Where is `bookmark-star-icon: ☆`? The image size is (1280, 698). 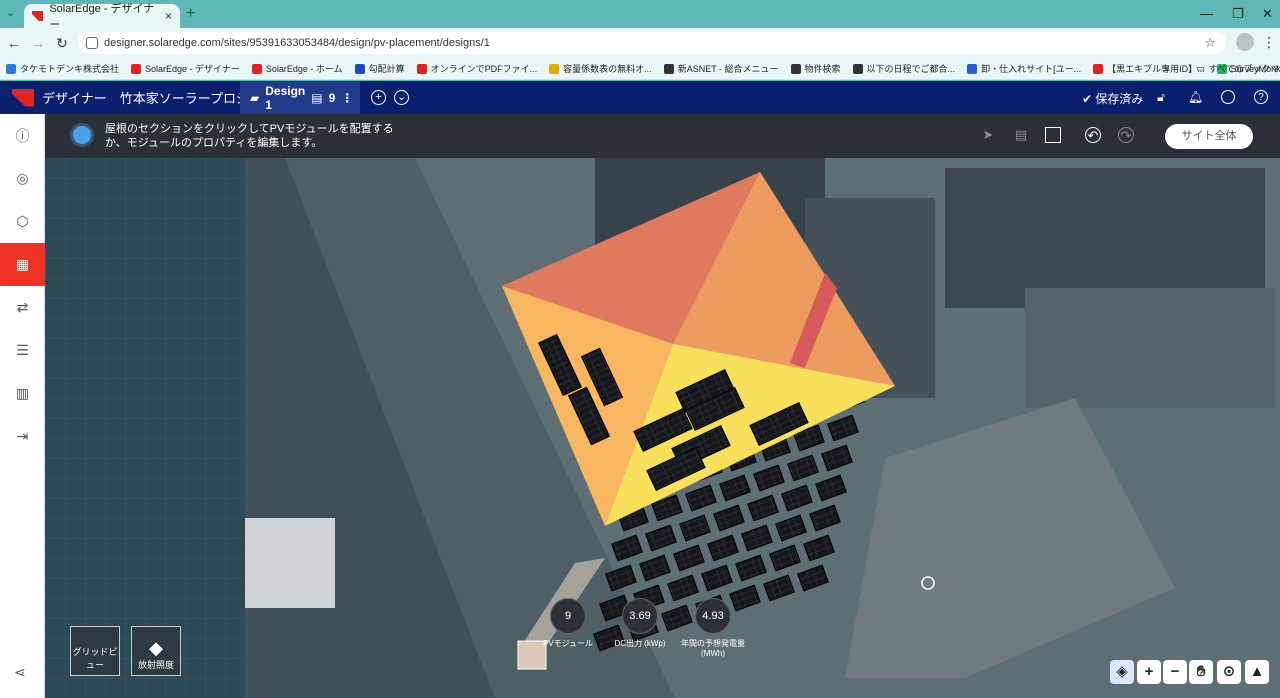
bookmark-star-icon: ☆ is located at coordinates (1210, 43).